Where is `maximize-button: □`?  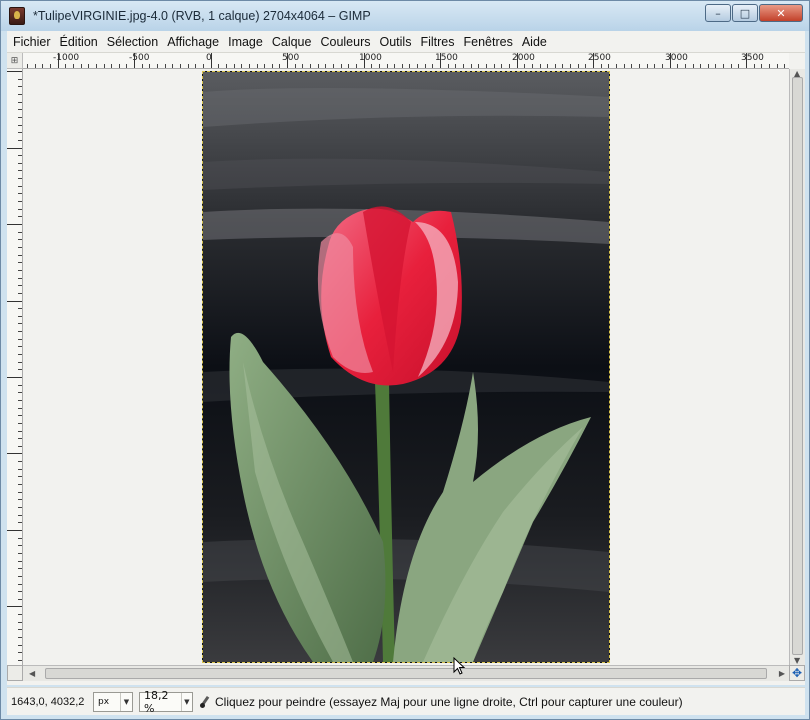
maximize-button: □ is located at coordinates (745, 13).